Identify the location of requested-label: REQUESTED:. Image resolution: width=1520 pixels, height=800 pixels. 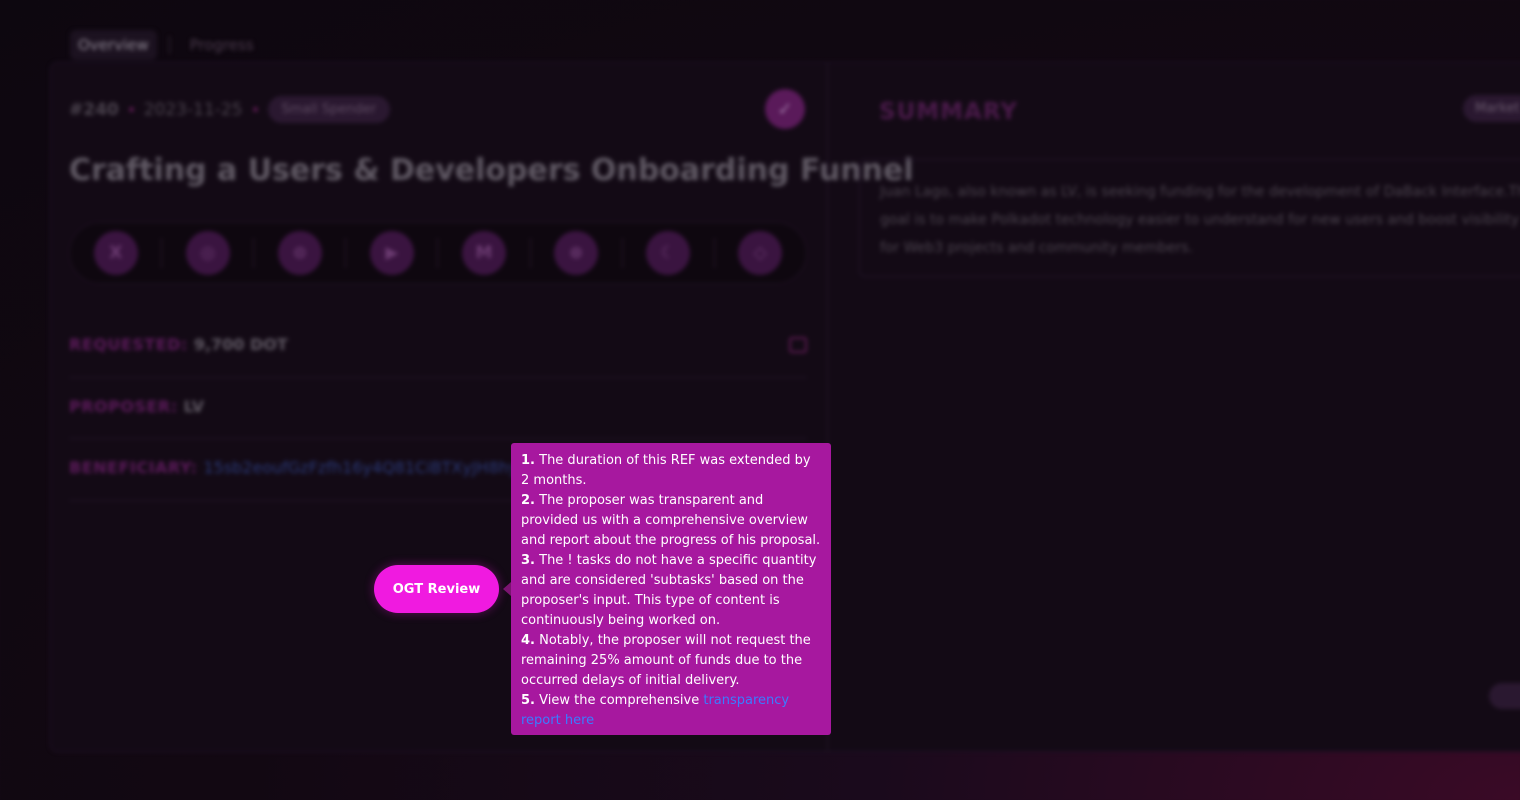
(128, 344).